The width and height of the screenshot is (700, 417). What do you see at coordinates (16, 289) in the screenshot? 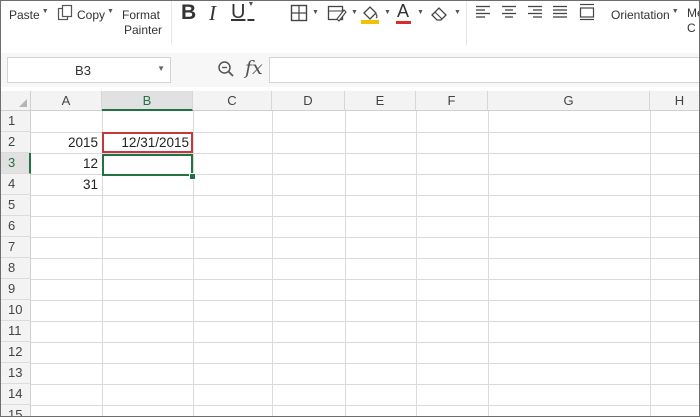
I see `row-header-9: 9` at bounding box center [16, 289].